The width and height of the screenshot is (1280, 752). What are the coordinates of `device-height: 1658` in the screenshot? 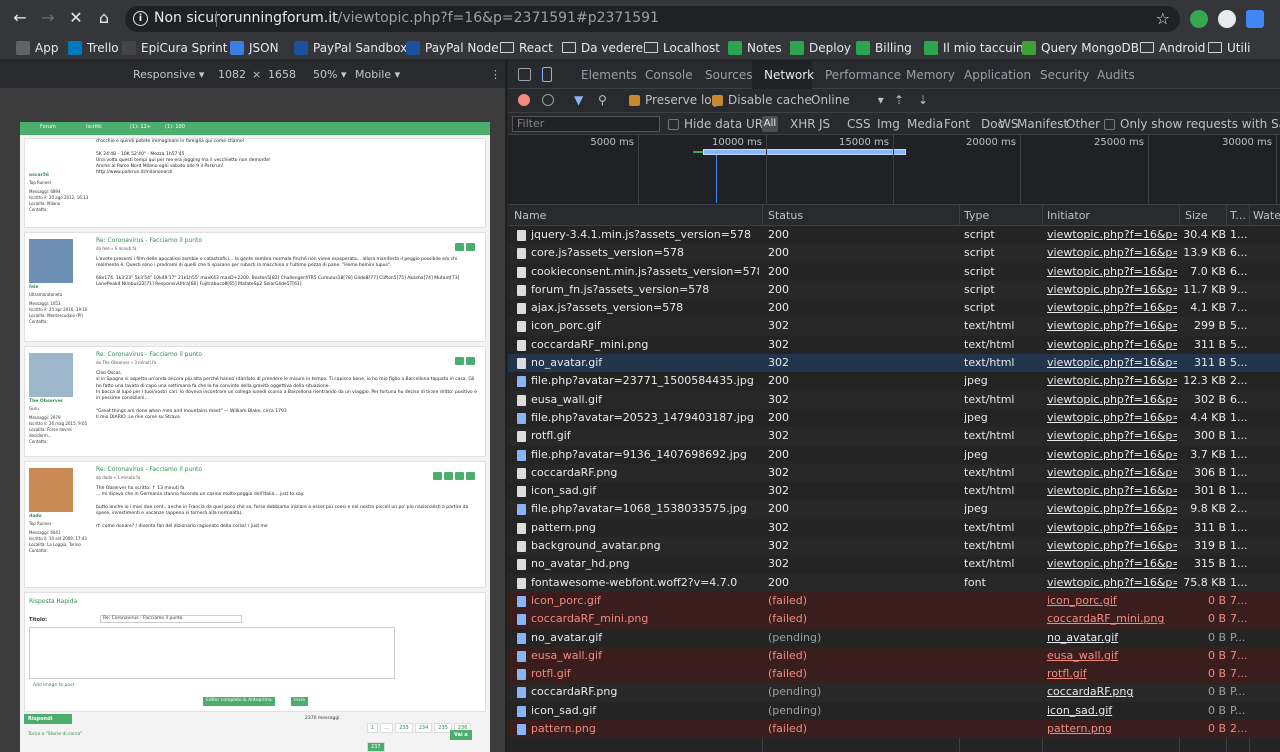 It's located at (282, 74).